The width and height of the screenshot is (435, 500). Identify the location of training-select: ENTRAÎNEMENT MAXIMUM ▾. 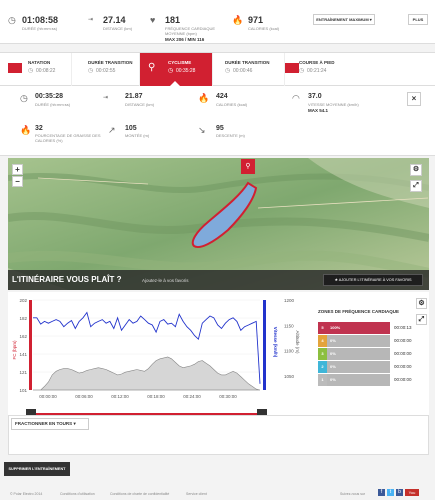
(344, 19).